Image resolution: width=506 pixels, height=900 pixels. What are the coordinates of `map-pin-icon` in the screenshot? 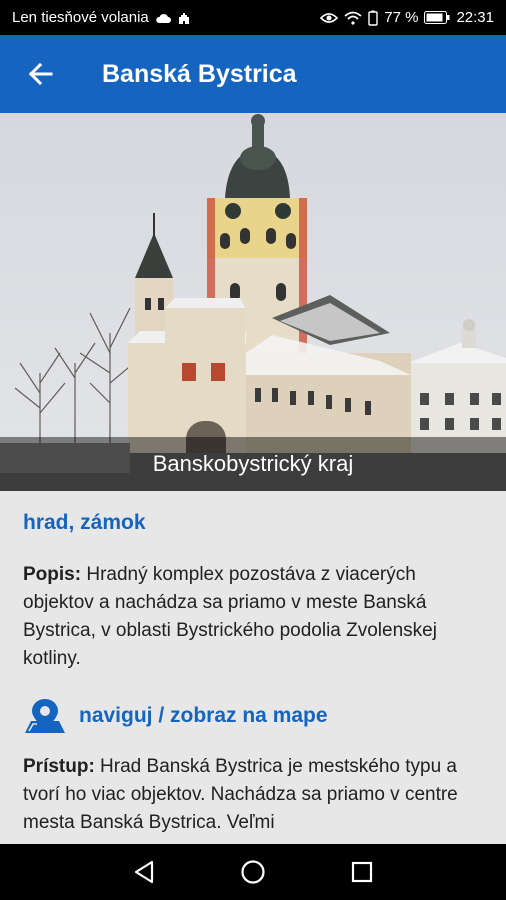 It's located at (45, 716).